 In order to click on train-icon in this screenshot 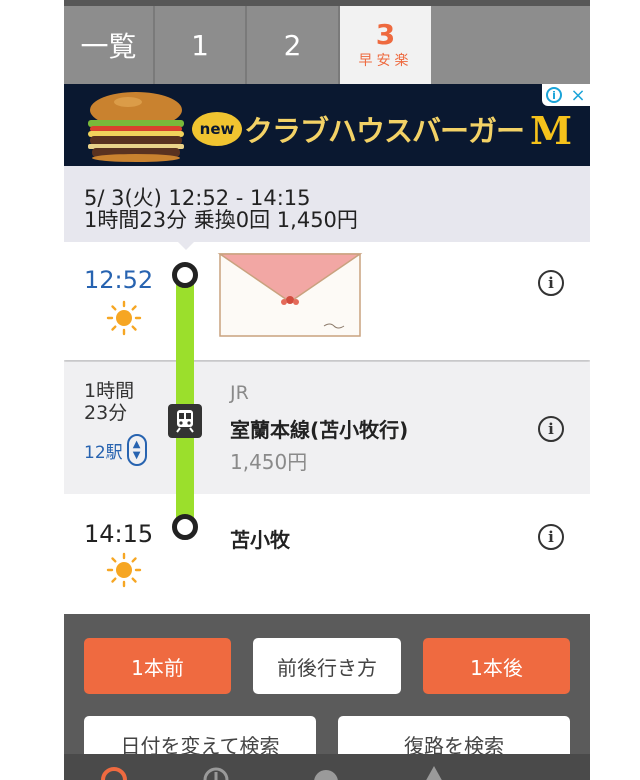, I will do `click(185, 421)`.